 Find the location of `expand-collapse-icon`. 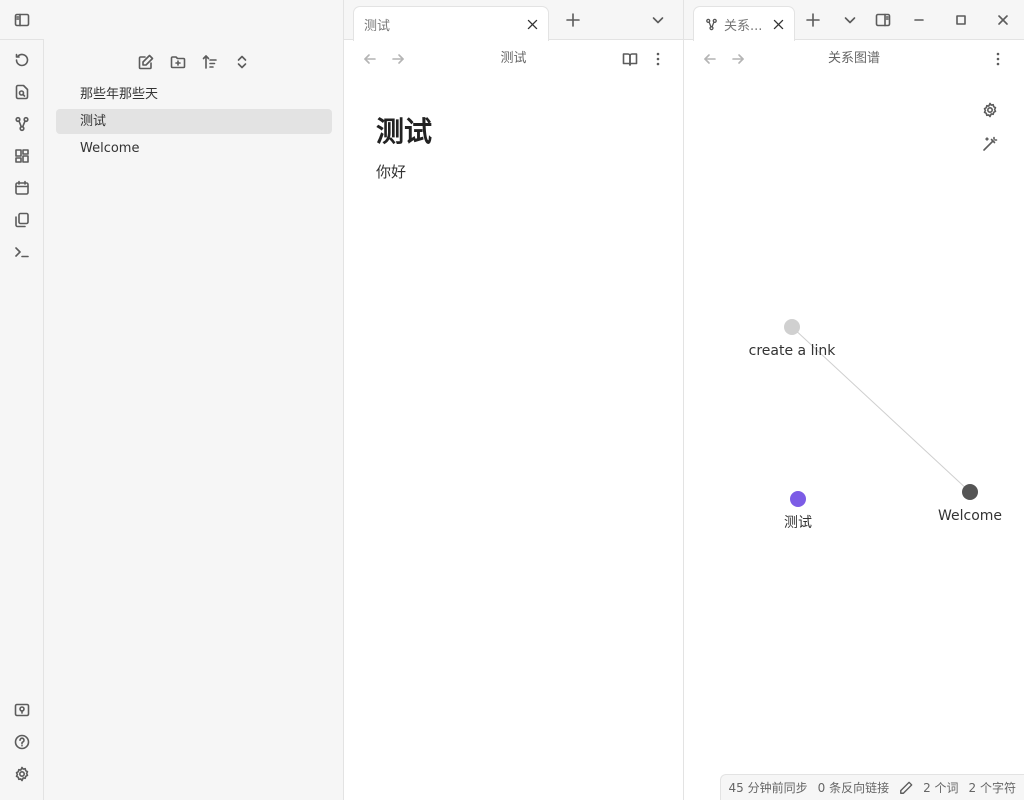

expand-collapse-icon is located at coordinates (242, 62).